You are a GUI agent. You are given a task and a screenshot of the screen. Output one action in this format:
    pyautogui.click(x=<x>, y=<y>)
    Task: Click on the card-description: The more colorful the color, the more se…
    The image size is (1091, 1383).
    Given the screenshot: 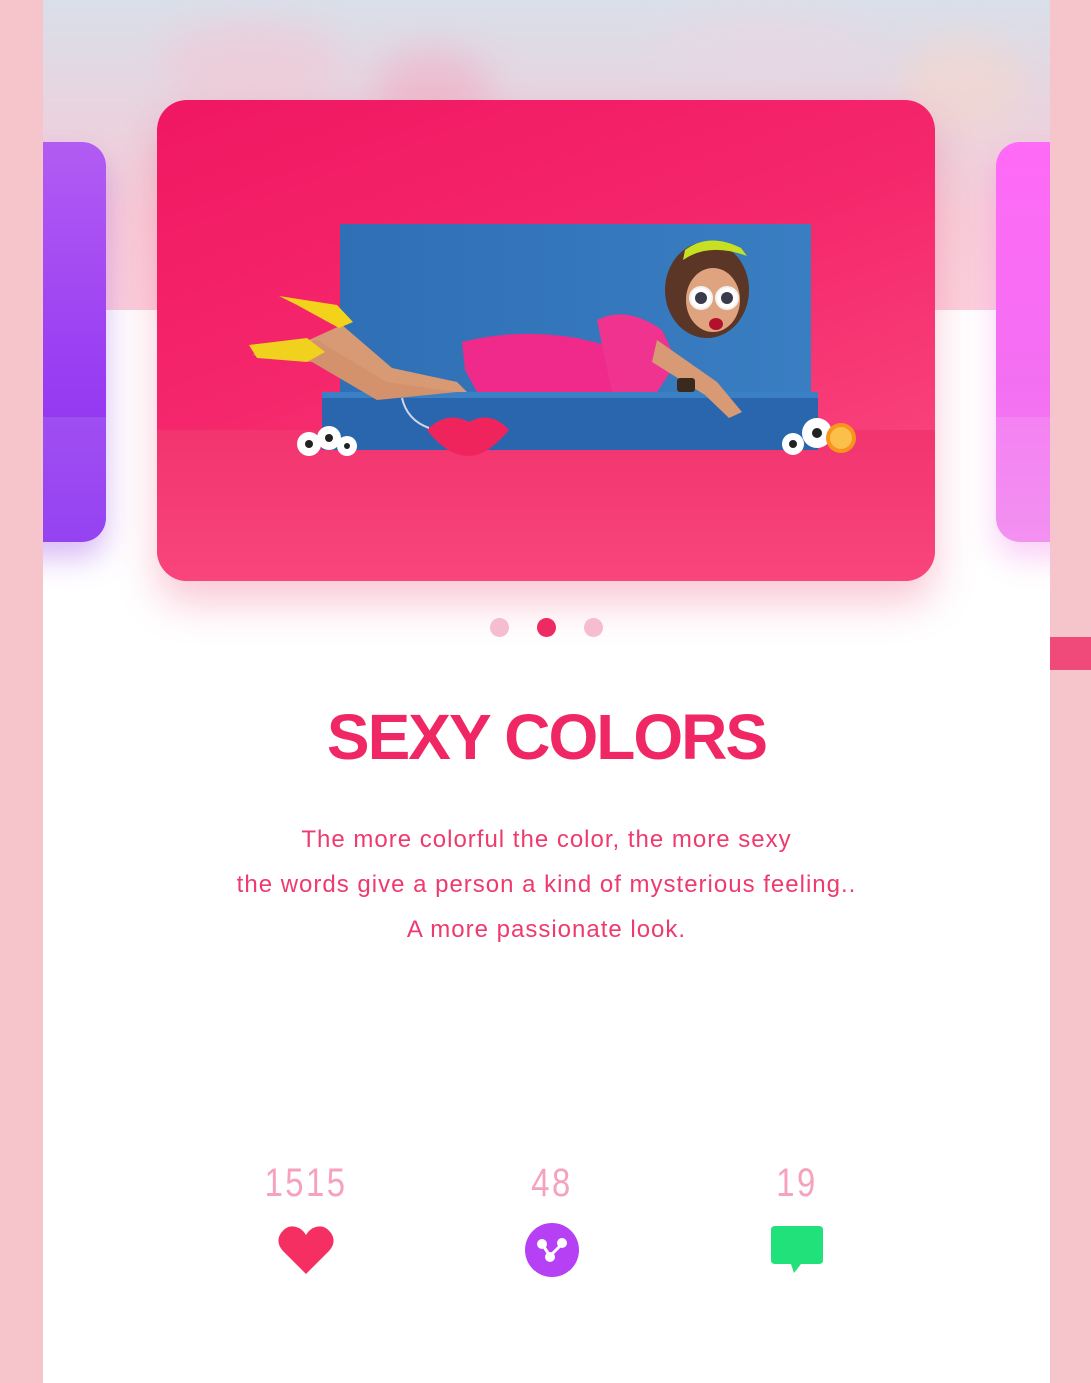 What is the action you would take?
    pyautogui.click(x=546, y=891)
    